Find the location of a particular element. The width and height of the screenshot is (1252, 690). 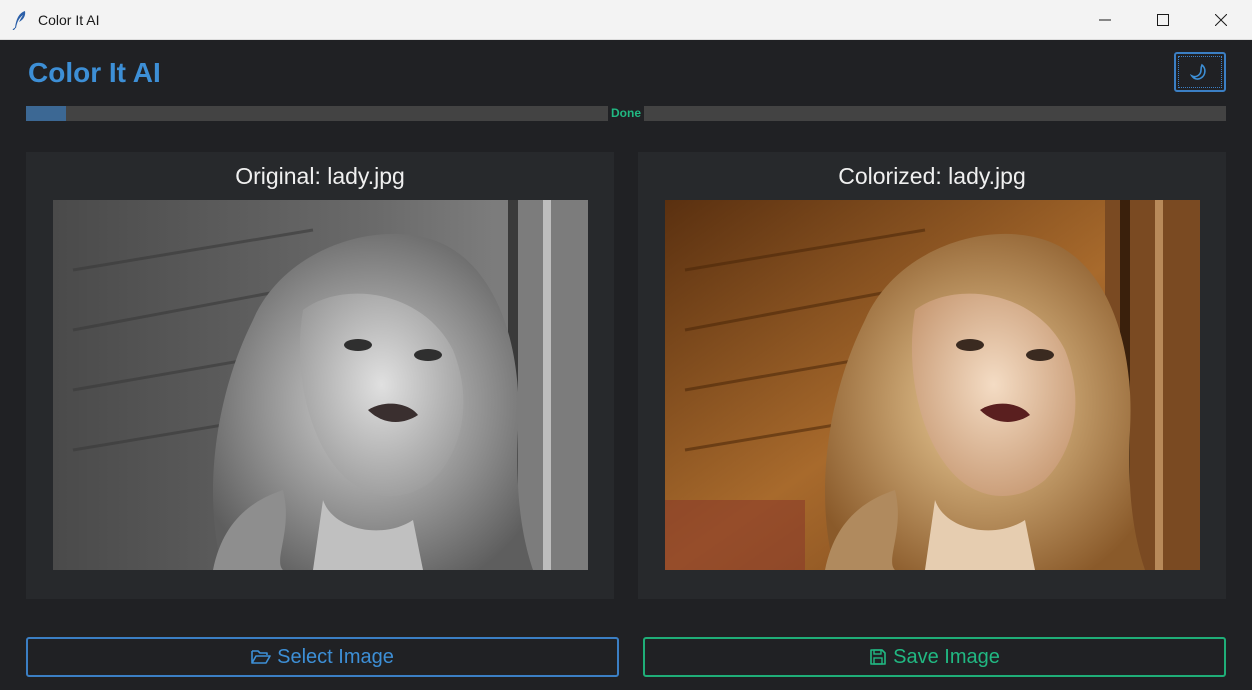

colorized-title: Colorized: lady.jpg is located at coordinates (932, 176).